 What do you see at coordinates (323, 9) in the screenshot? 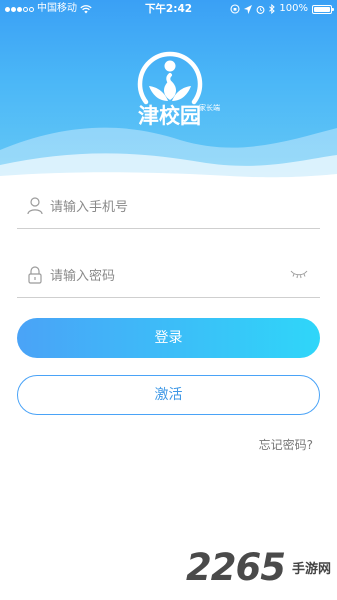
I see `battery-icon` at bounding box center [323, 9].